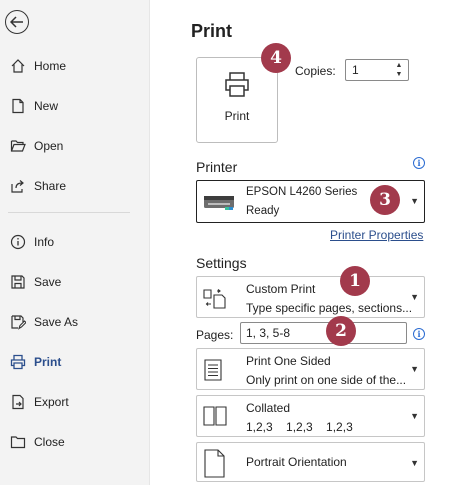  I want to click on sidebar-item-label: Save As, so click(56, 322).